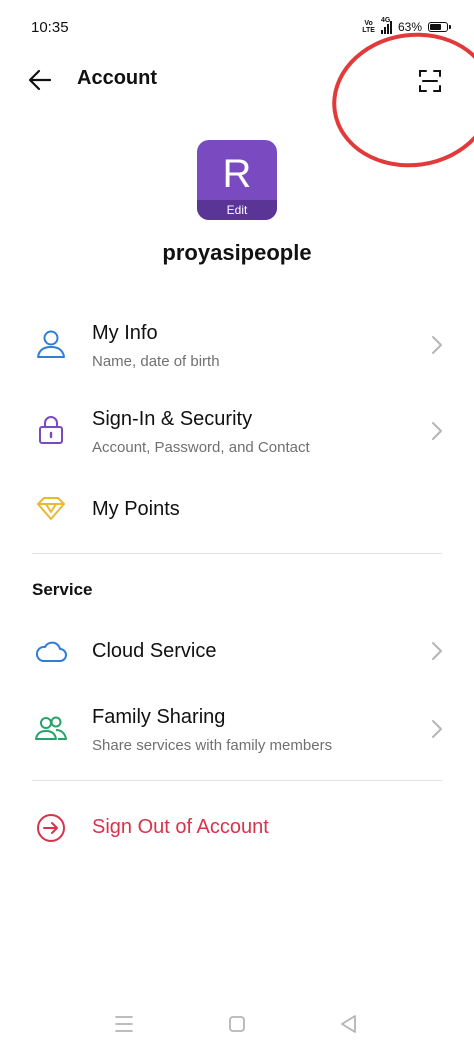  Describe the element at coordinates (237, 510) in the screenshot. I see `my-points-item: My Points` at that location.